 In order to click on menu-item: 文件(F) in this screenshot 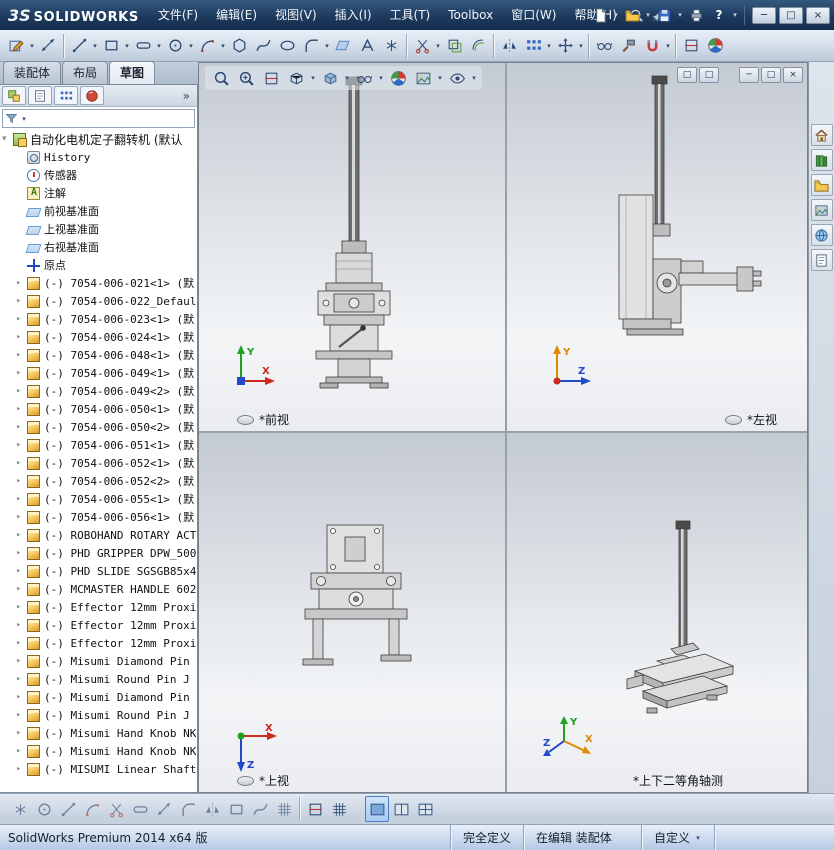, I will do `click(178, 15)`.